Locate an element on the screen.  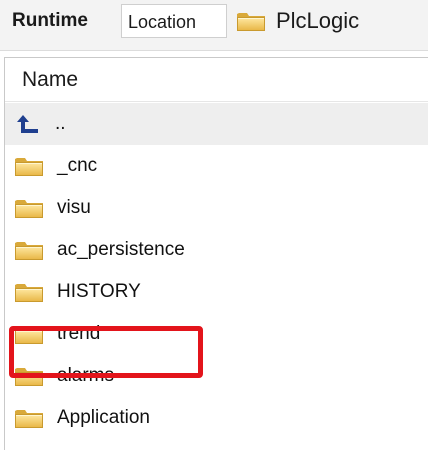
list-item-folder: ac_persistence is located at coordinates (216, 250).